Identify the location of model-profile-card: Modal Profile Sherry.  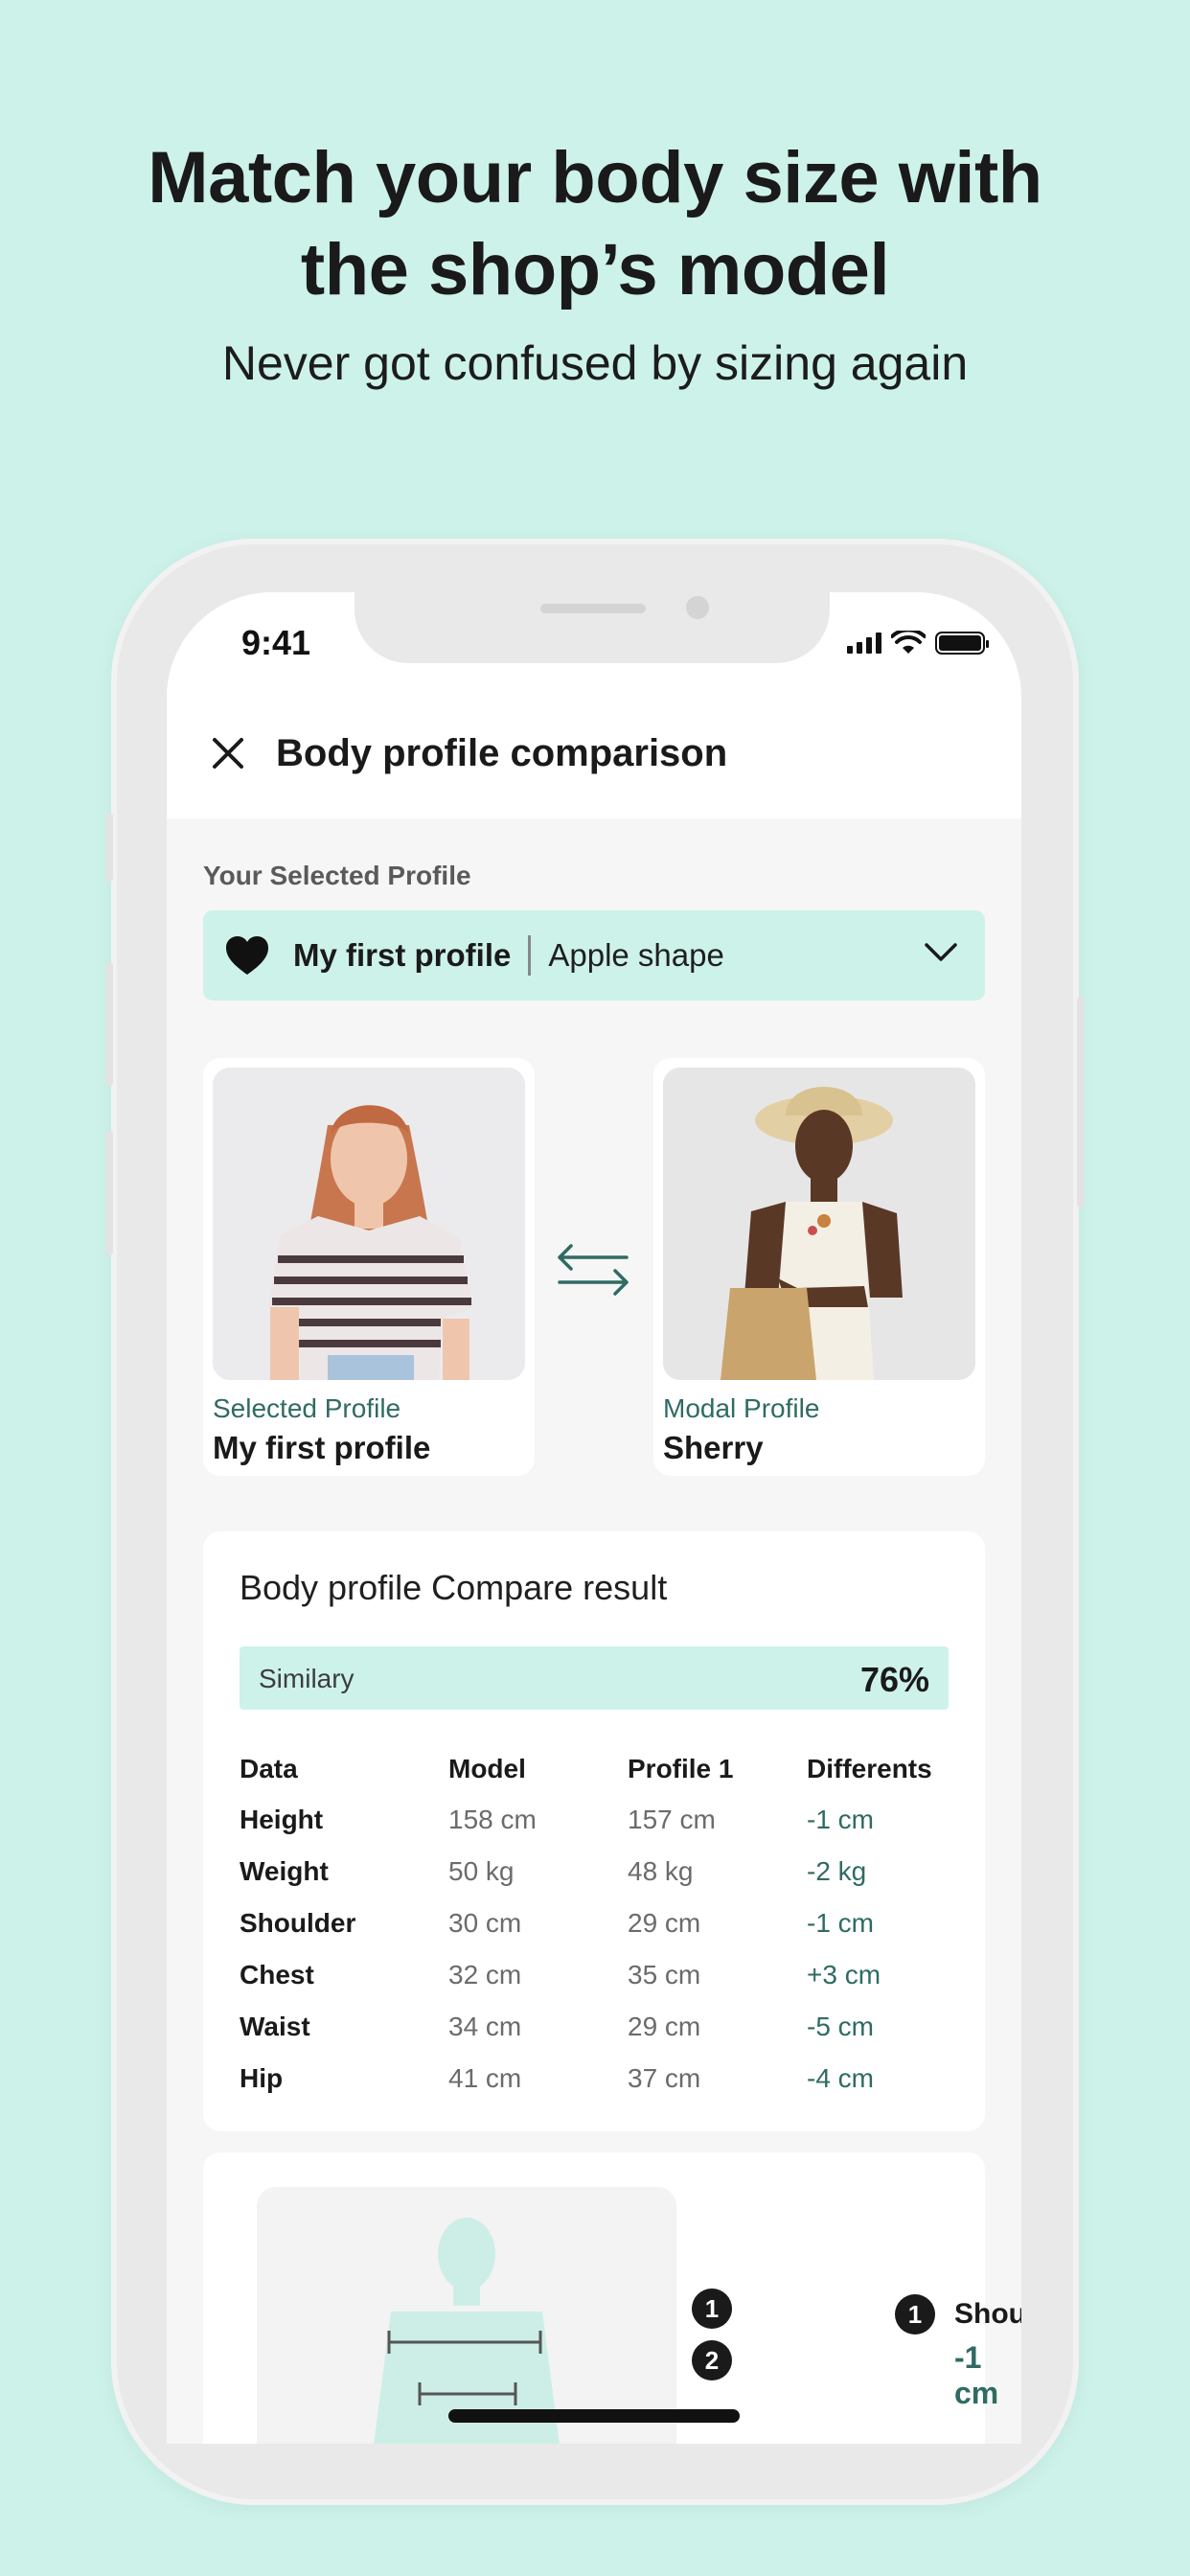
(819, 1267).